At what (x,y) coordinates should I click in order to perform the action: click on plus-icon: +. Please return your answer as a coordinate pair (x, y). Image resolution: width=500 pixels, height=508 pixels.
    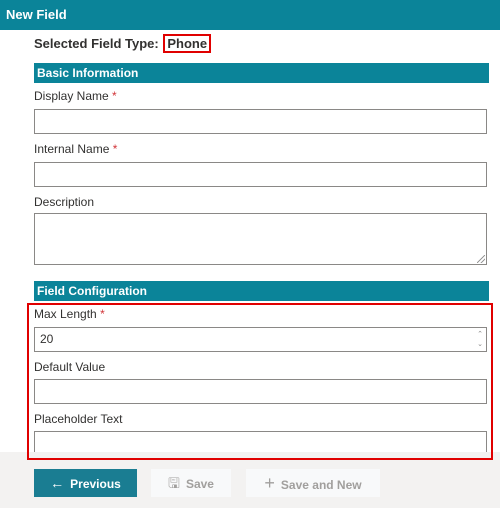
    Looking at the image, I should click on (269, 483).